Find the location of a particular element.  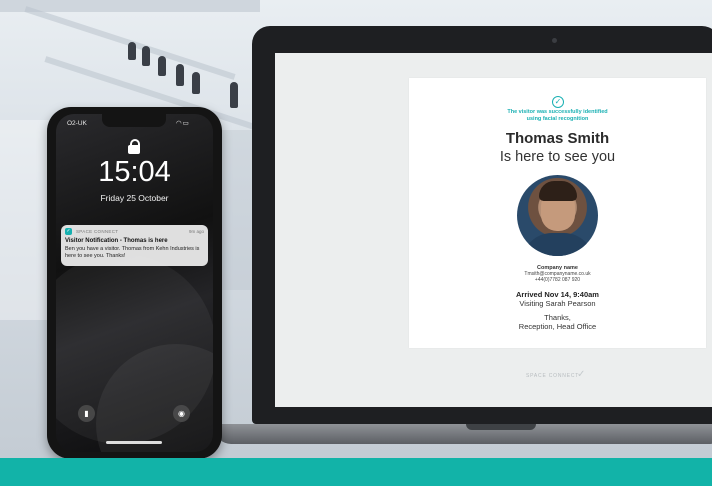

visitor-name: Thomas Smith is located at coordinates (557, 138).